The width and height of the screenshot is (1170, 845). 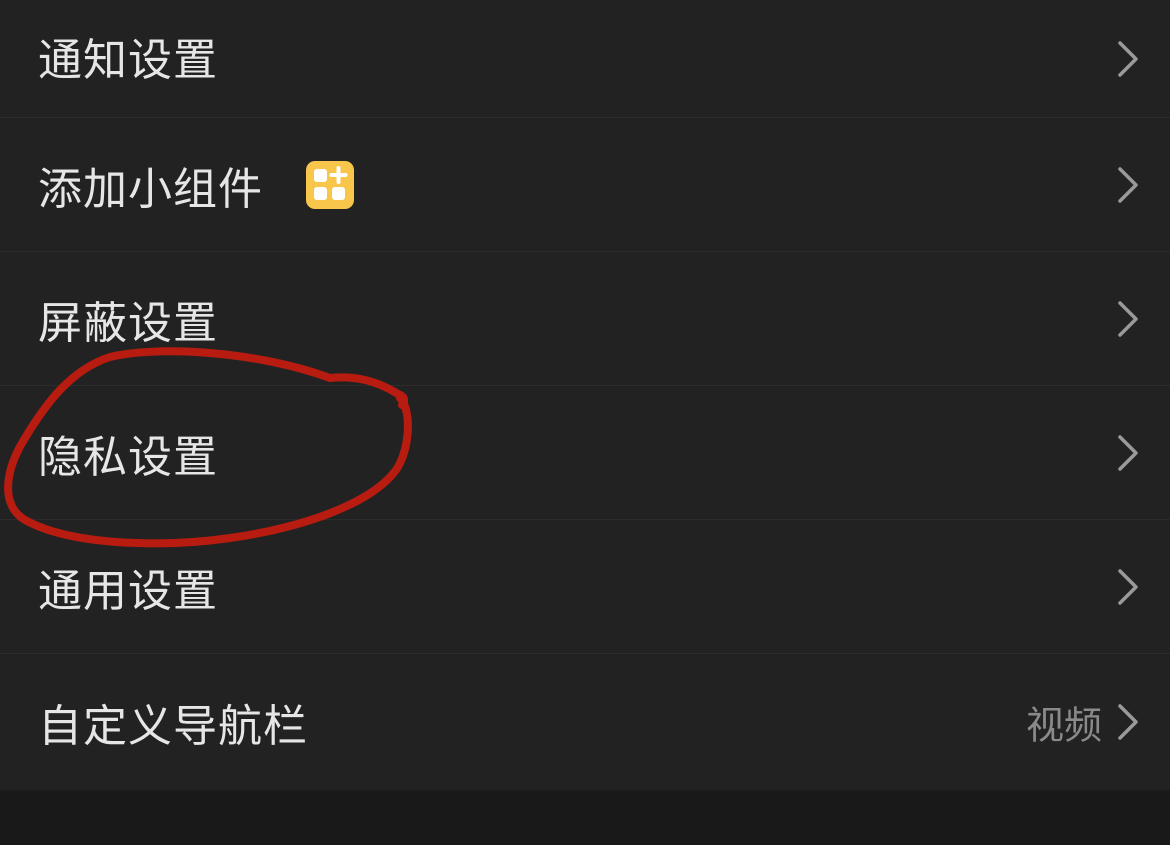 What do you see at coordinates (128, 457) in the screenshot?
I see `settings-item-label: 隐私设置` at bounding box center [128, 457].